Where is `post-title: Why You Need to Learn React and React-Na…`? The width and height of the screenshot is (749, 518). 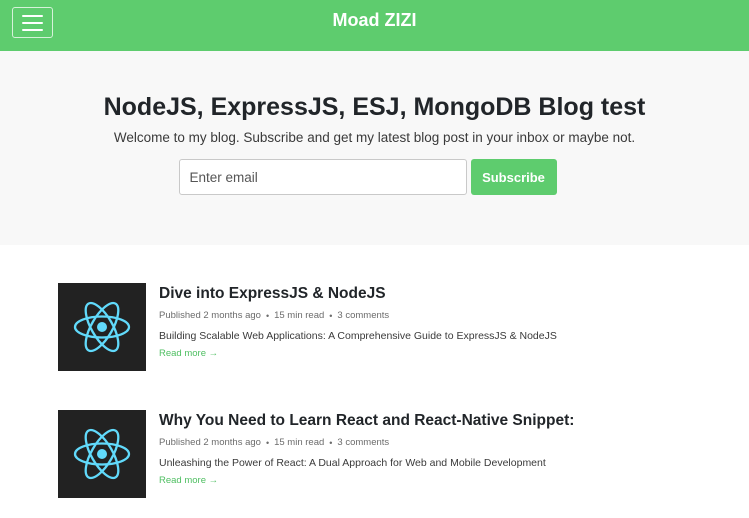 post-title: Why You Need to Learn React and React-Na… is located at coordinates (366, 421).